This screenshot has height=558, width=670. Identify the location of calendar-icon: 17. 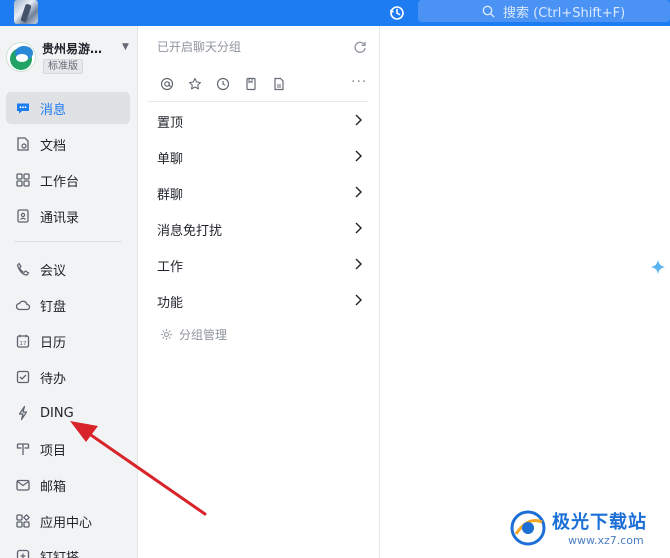
(23, 341).